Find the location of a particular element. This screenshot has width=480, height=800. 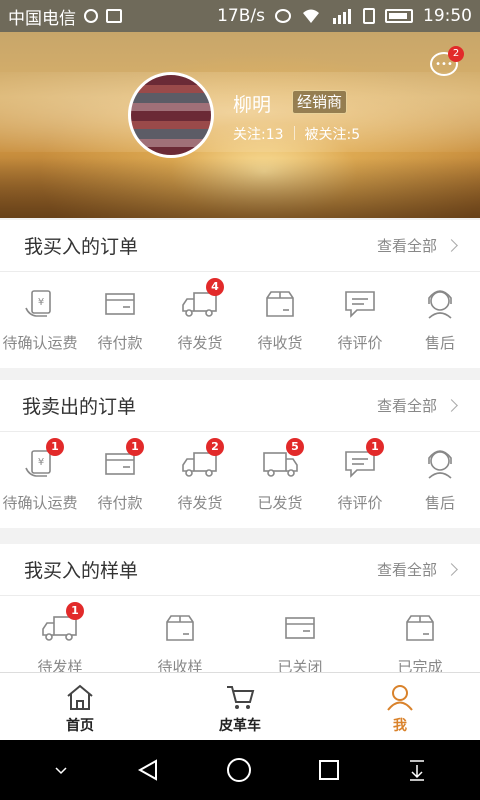

order-status-label: 已关闭 is located at coordinates (300, 665).